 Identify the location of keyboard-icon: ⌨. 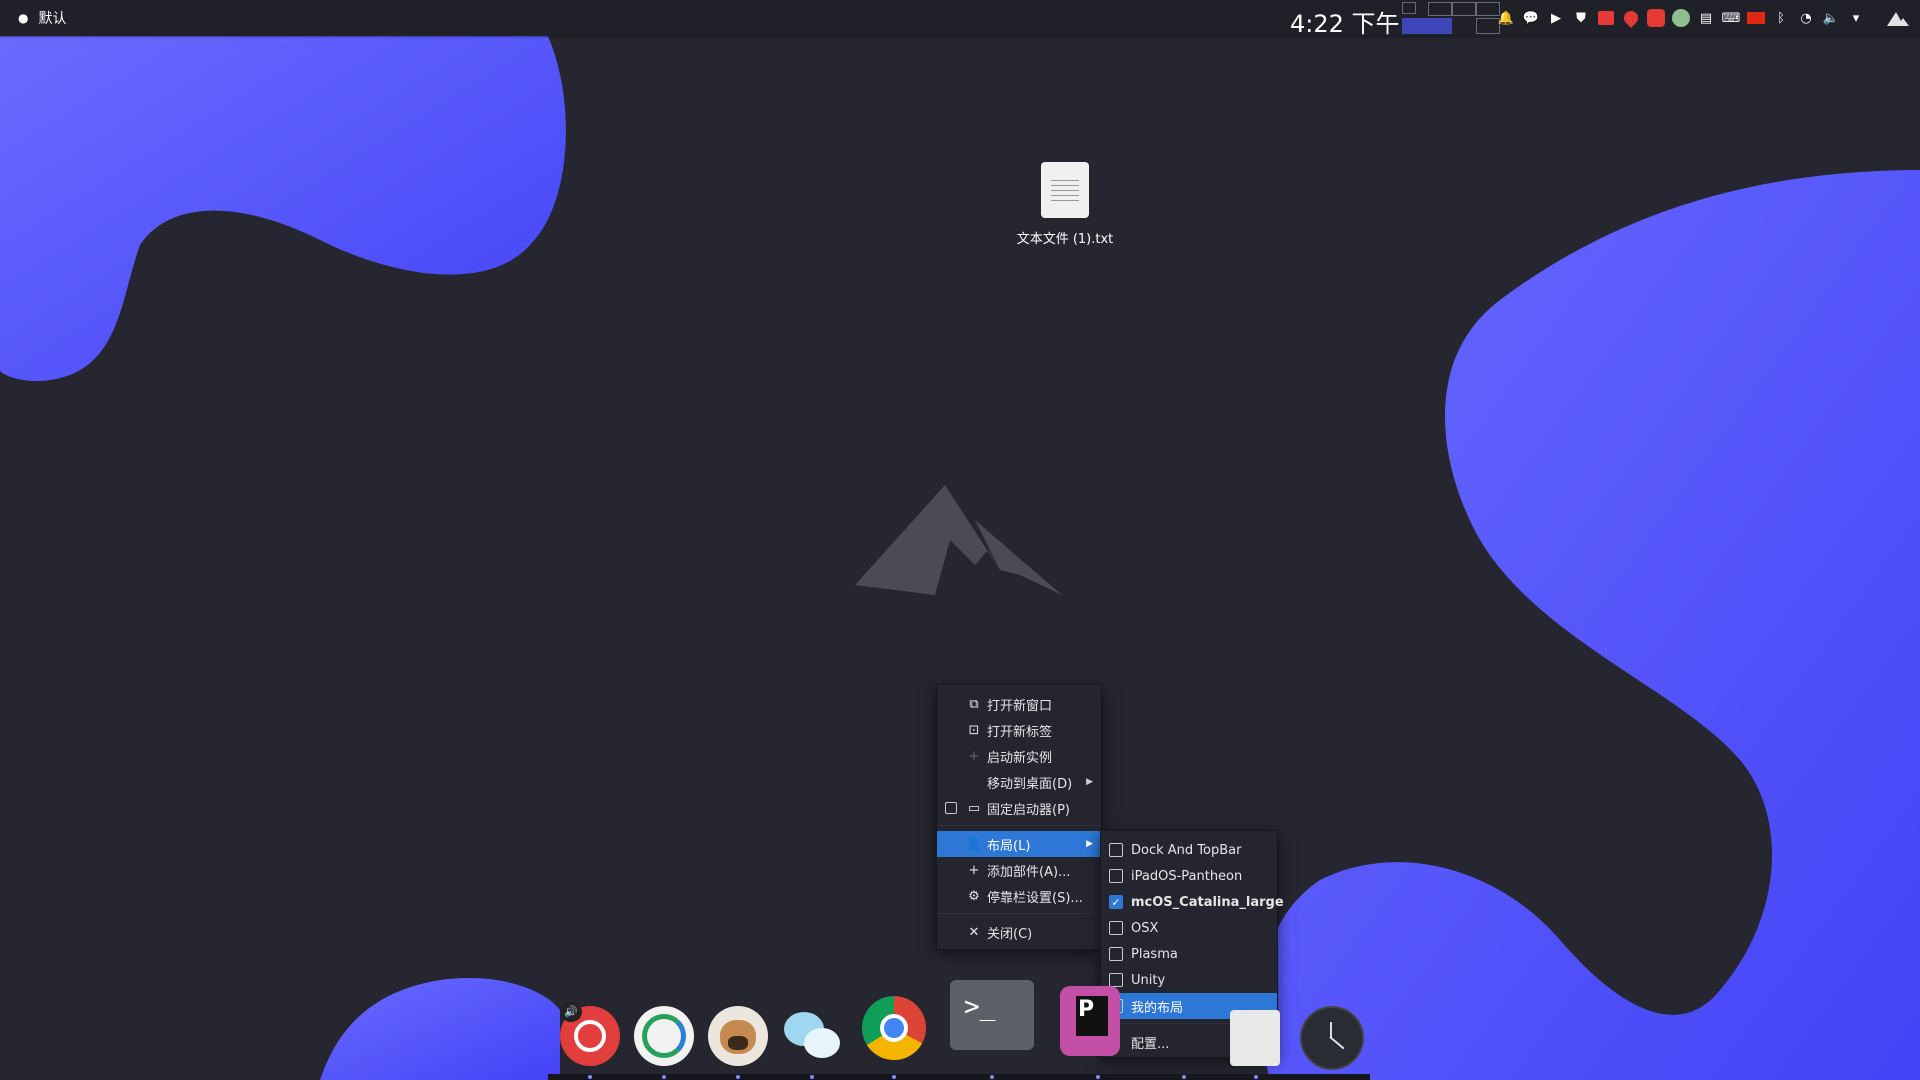
(1731, 18).